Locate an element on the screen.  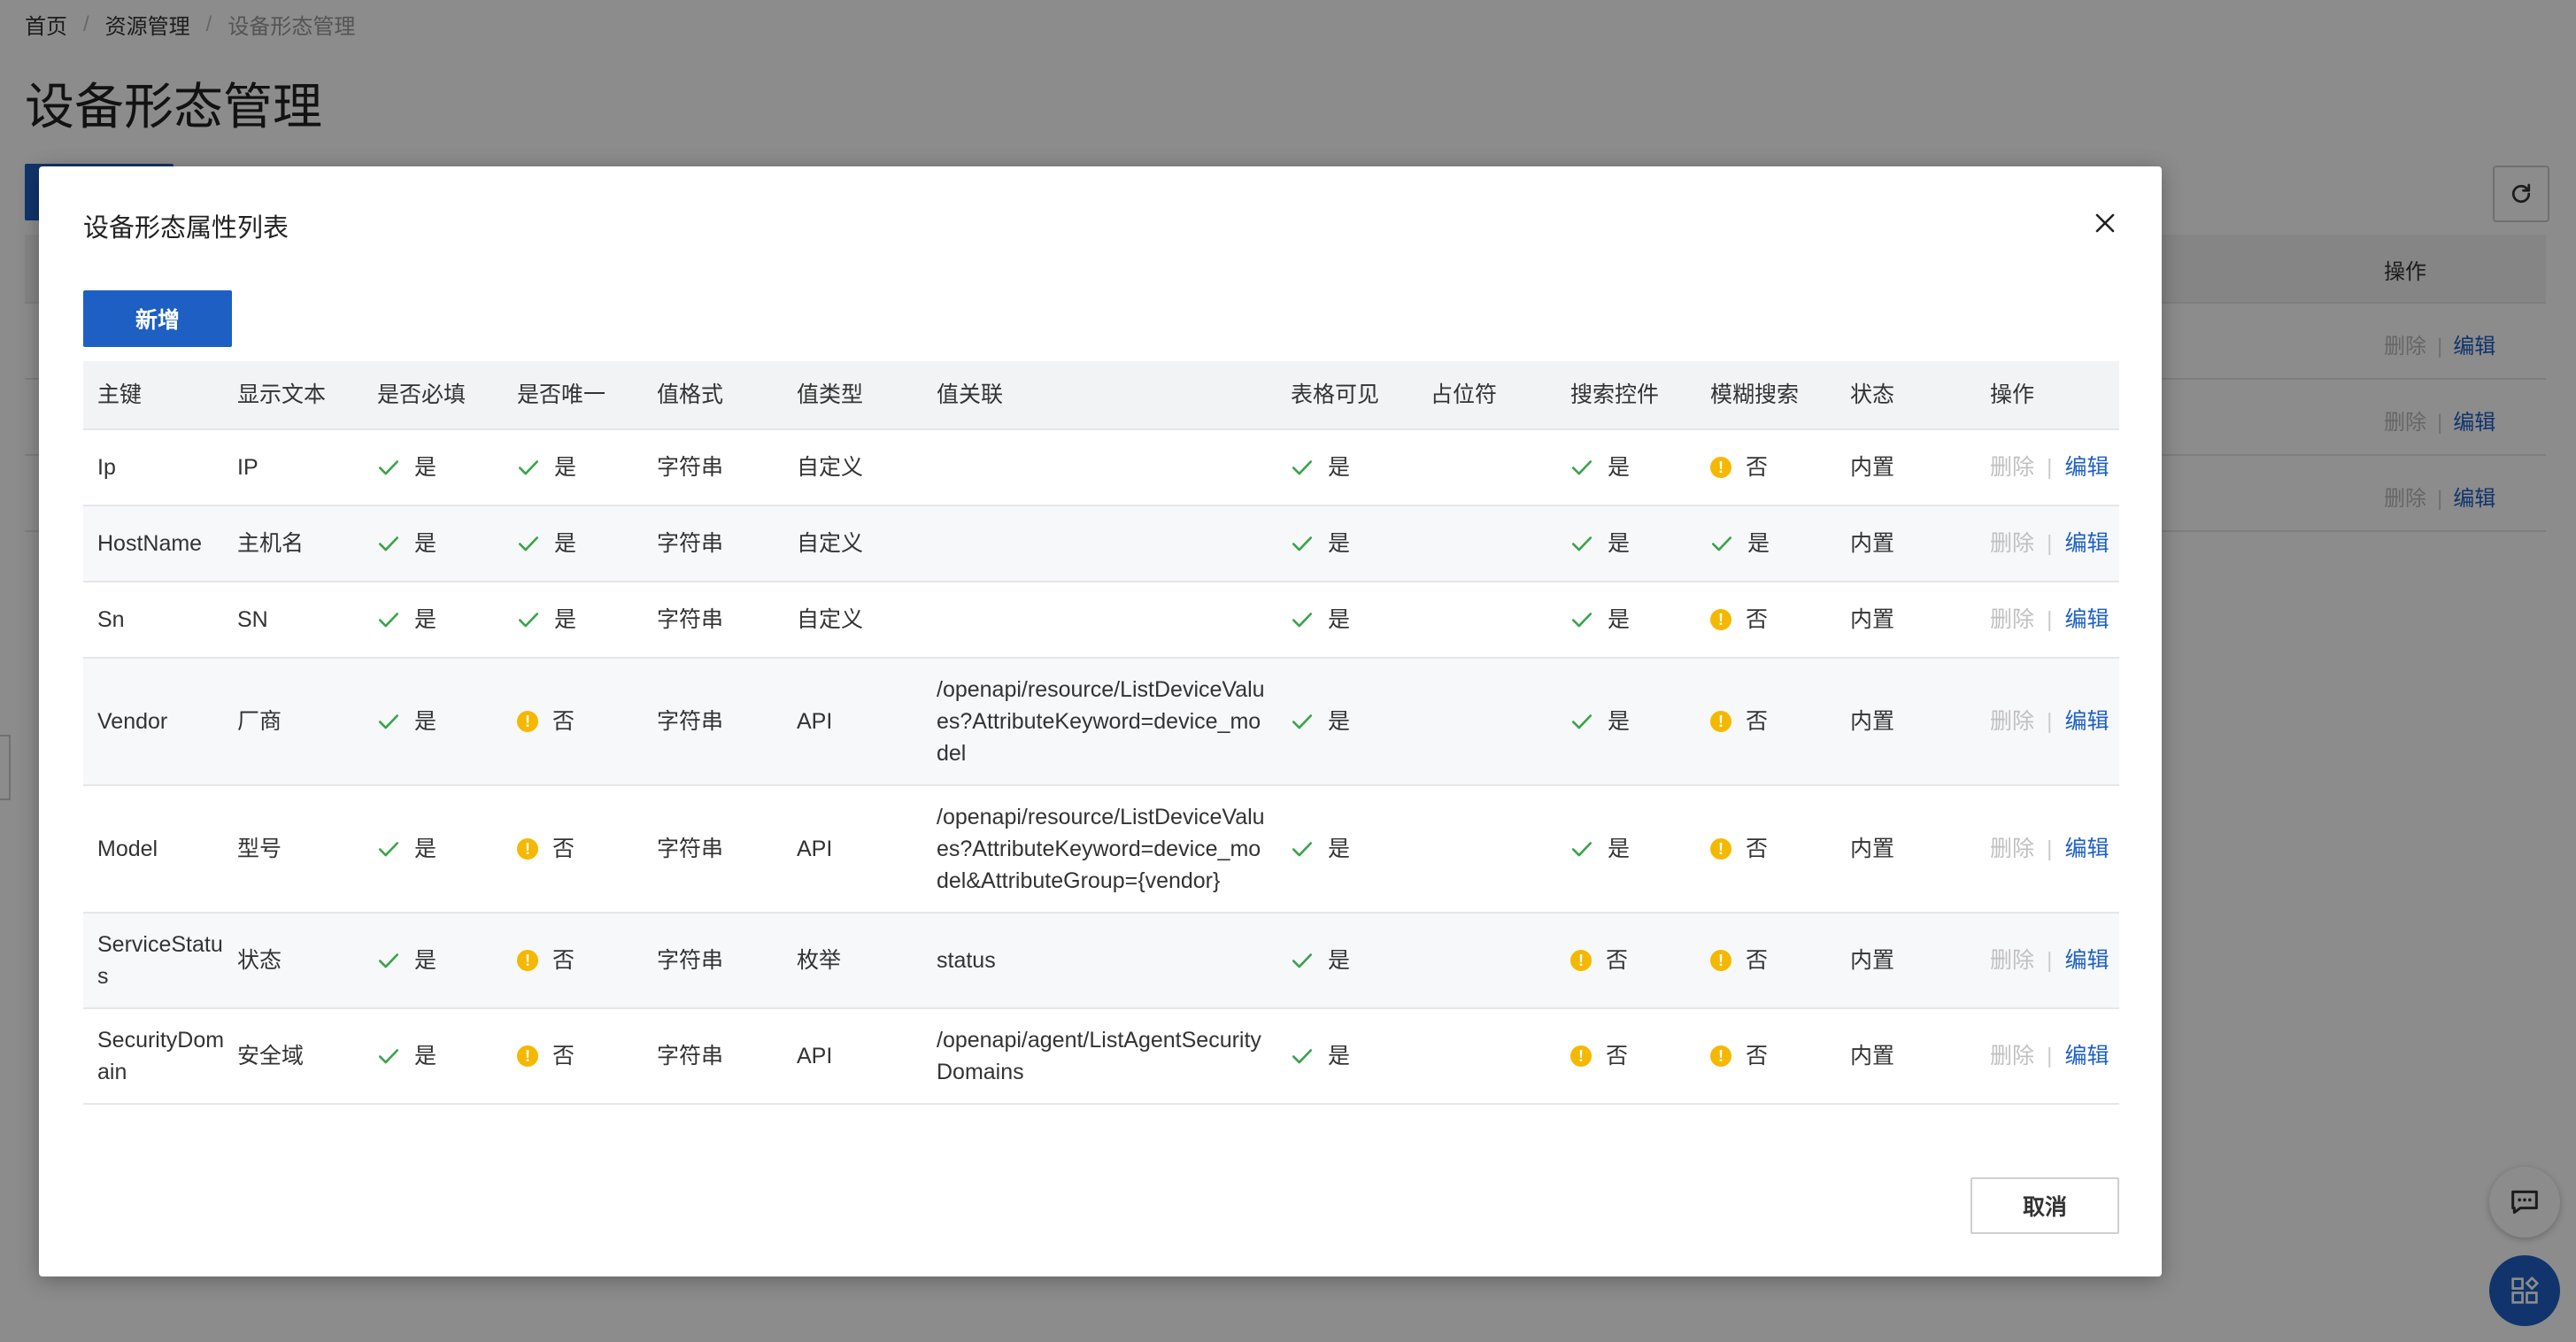
column-header: 状态 is located at coordinates (1872, 394).